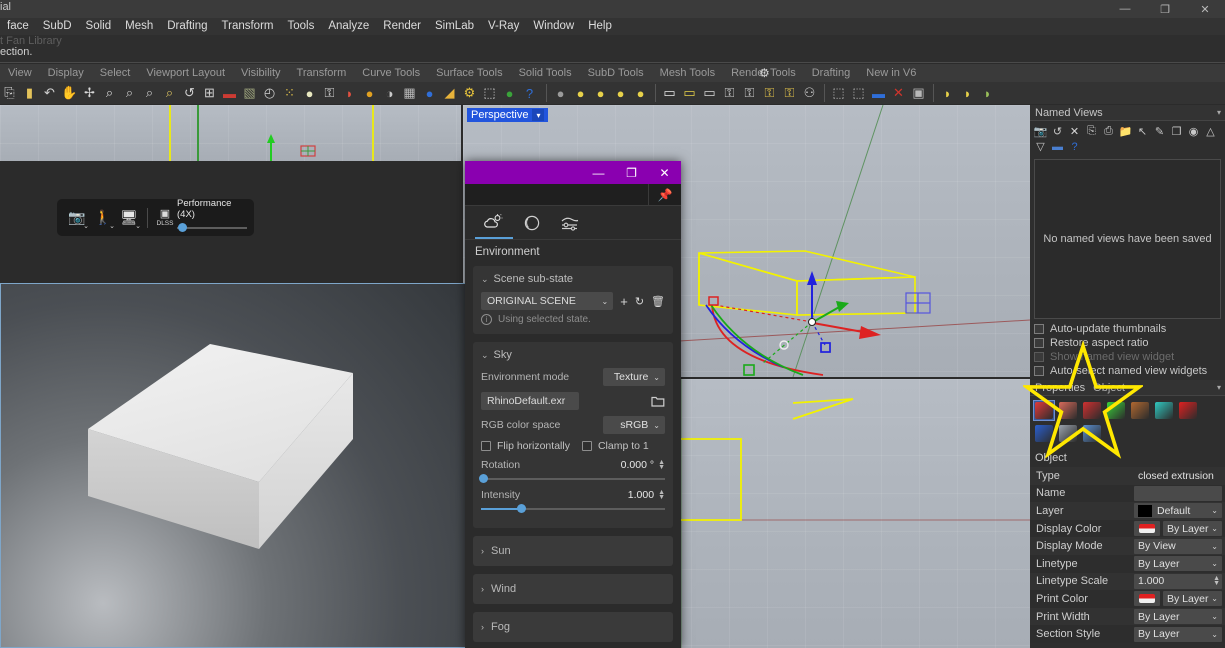 This screenshot has height=648, width=1225. Describe the element at coordinates (212, 228) in the screenshot. I see `performance-slider` at that location.